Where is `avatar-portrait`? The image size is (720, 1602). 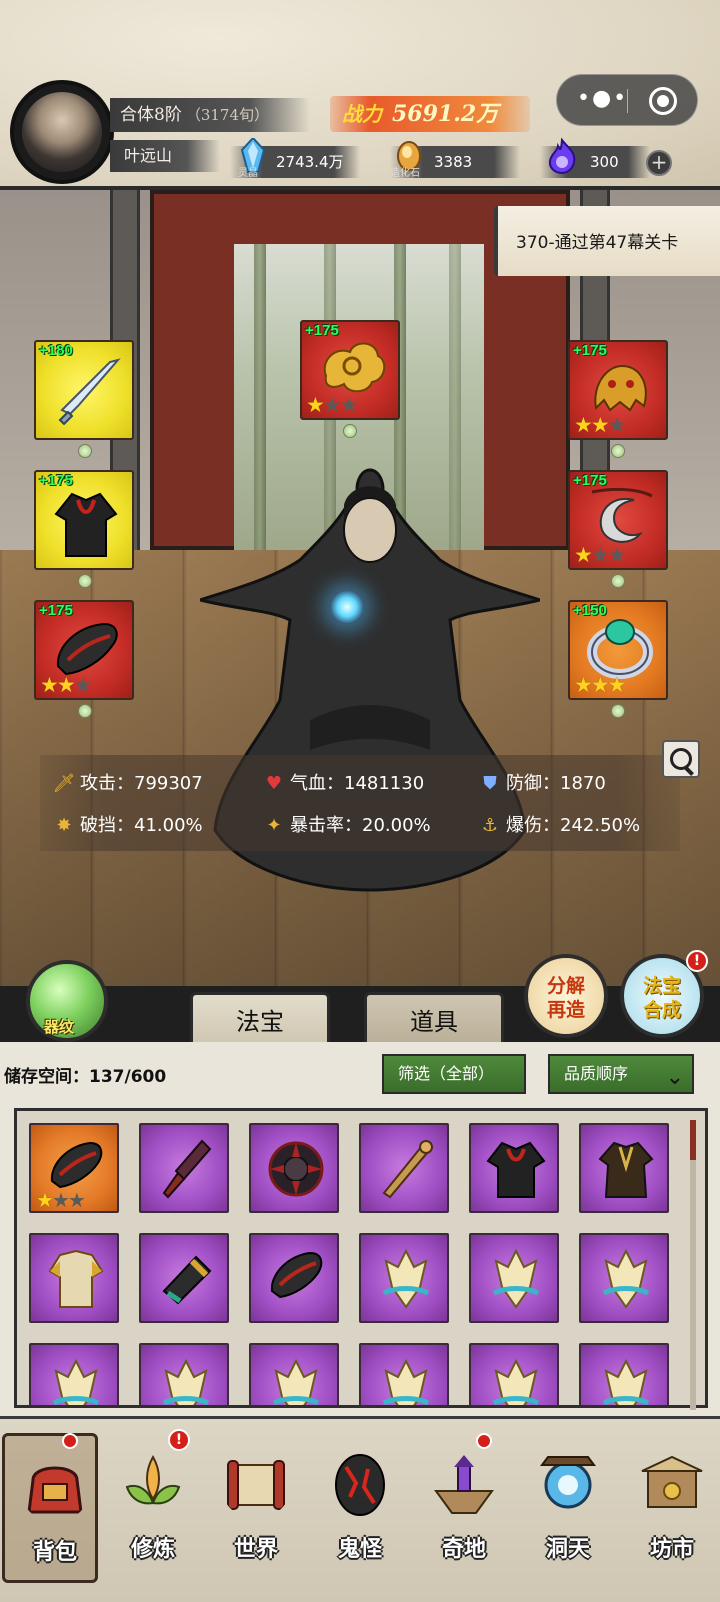 avatar-portrait is located at coordinates (62, 132).